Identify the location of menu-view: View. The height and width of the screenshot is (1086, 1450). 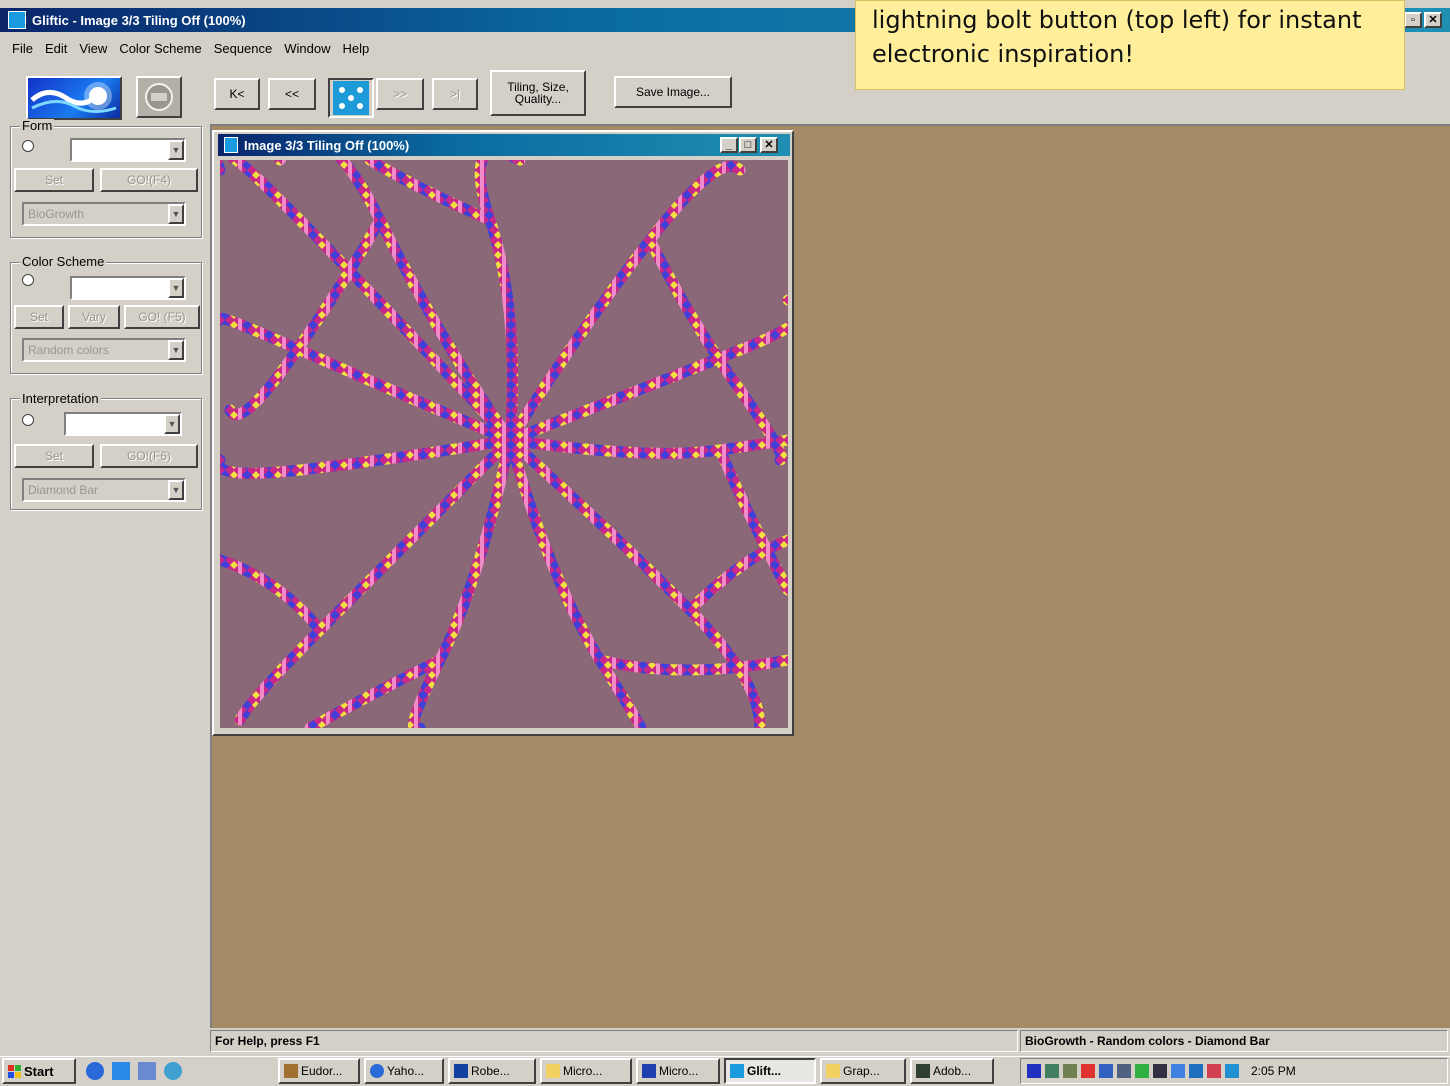
(93, 48).